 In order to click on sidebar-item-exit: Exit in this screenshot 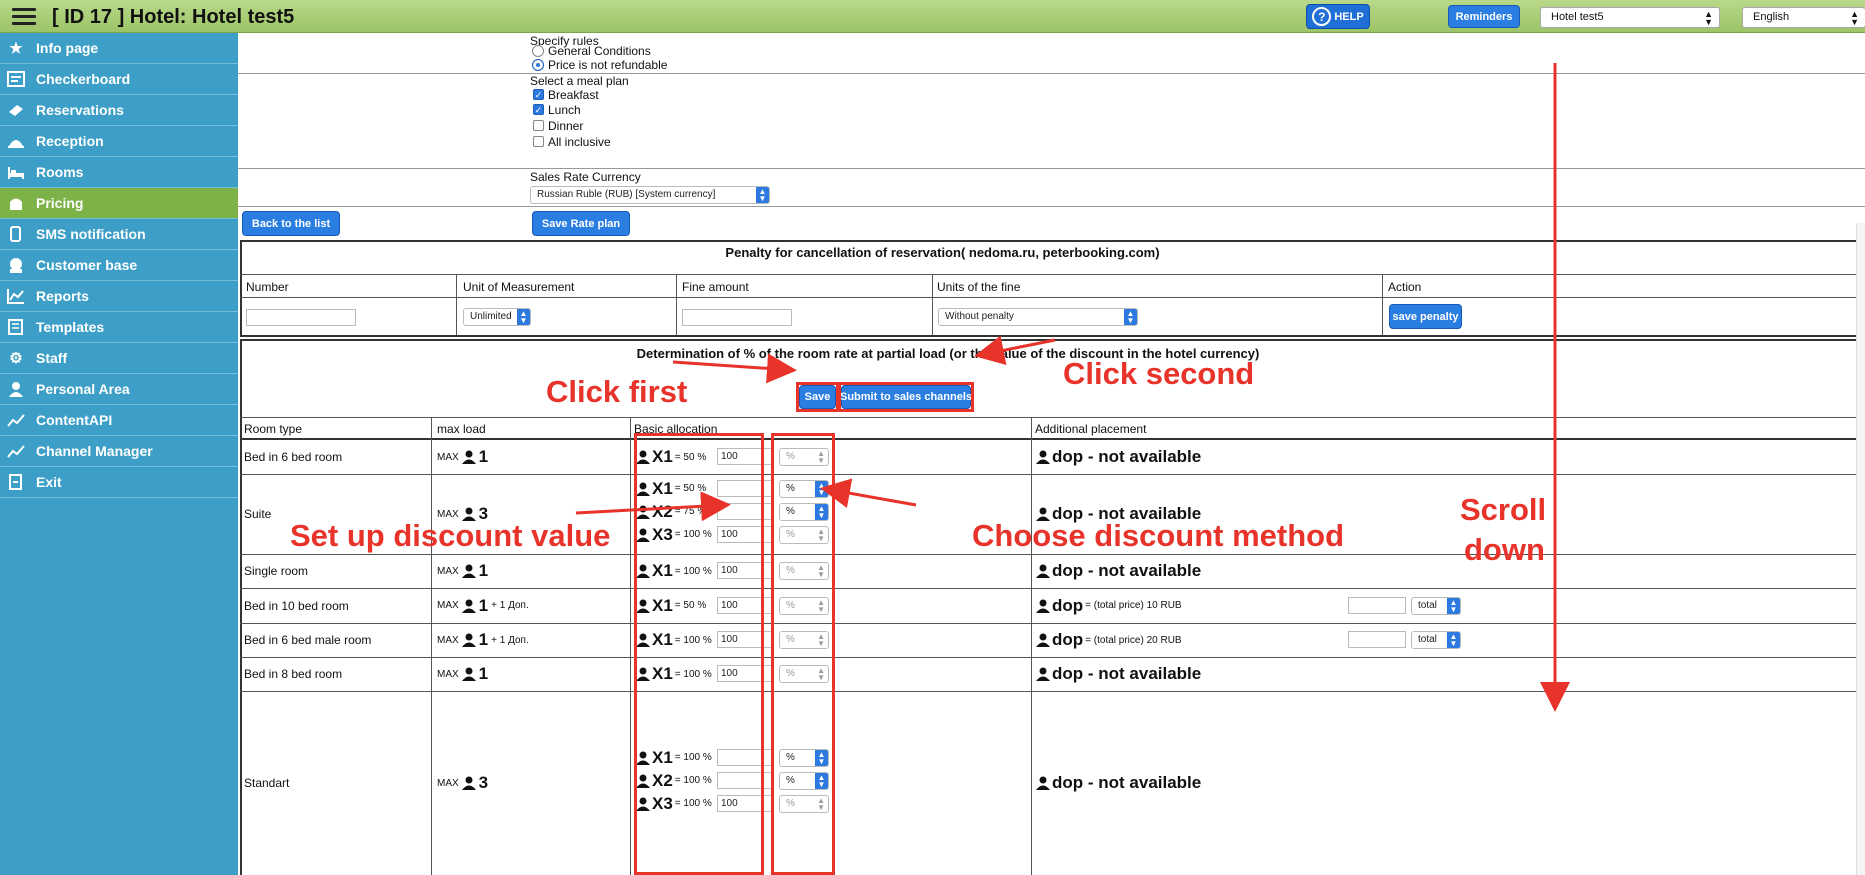, I will do `click(119, 482)`.